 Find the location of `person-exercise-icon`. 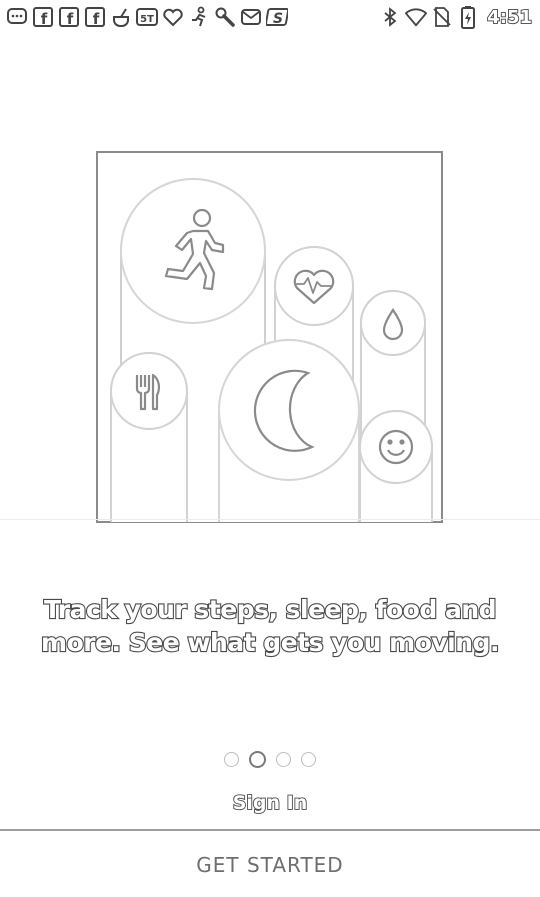

person-exercise-icon is located at coordinates (199, 17).